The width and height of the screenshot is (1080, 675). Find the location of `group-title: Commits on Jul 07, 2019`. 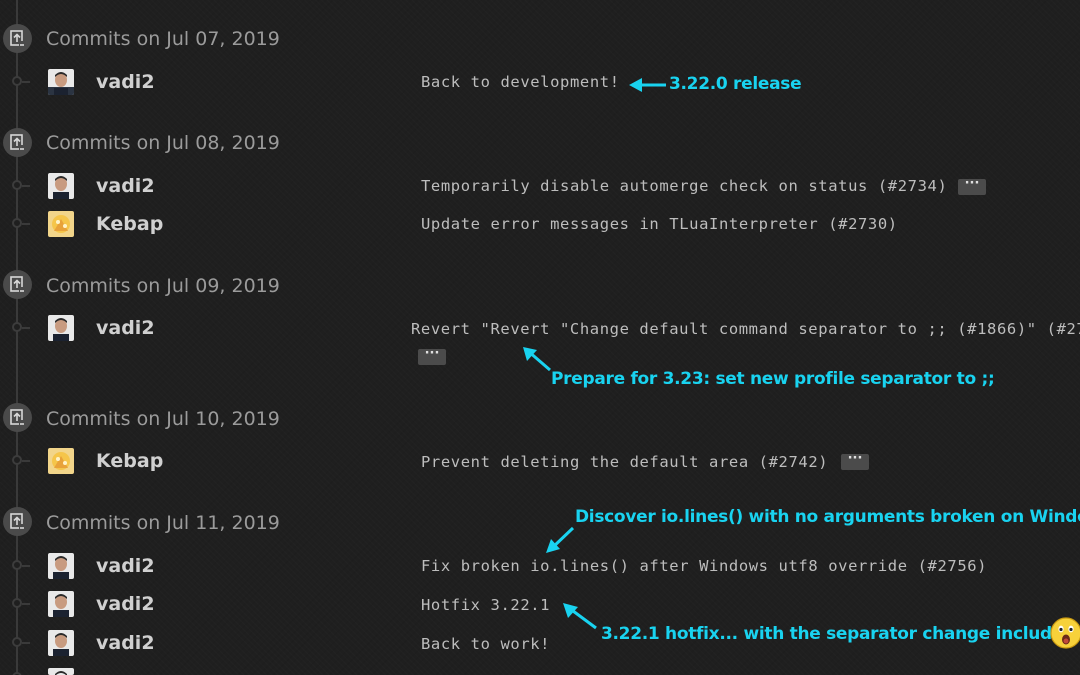

group-title: Commits on Jul 07, 2019 is located at coordinates (163, 39).